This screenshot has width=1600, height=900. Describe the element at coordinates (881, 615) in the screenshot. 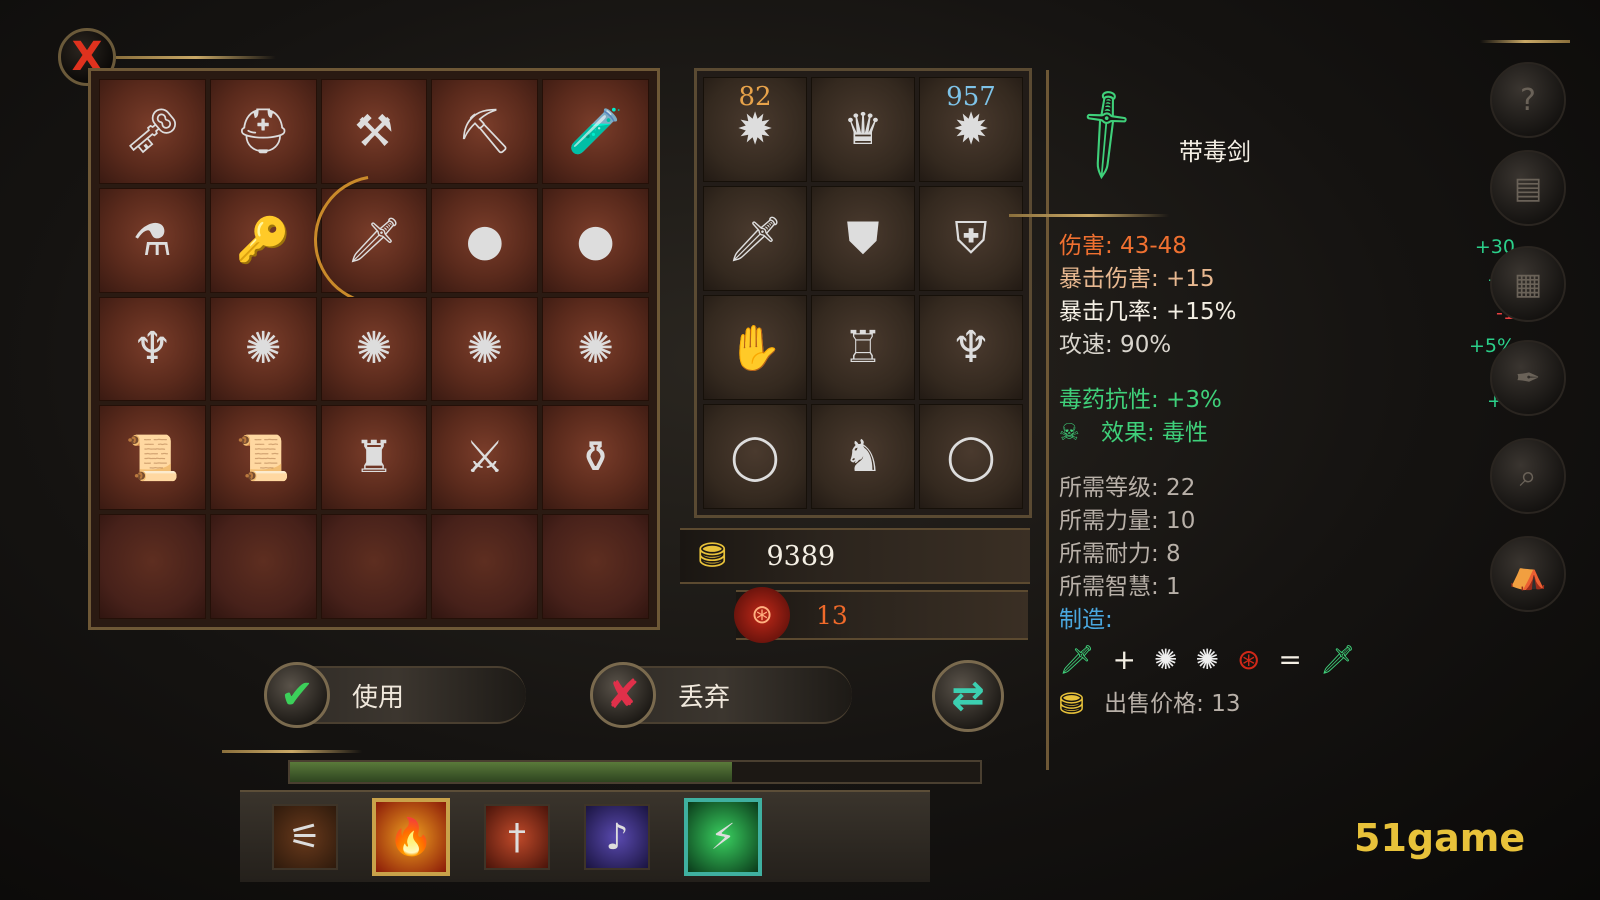

I see `souls-bar: ⊛ 13` at that location.